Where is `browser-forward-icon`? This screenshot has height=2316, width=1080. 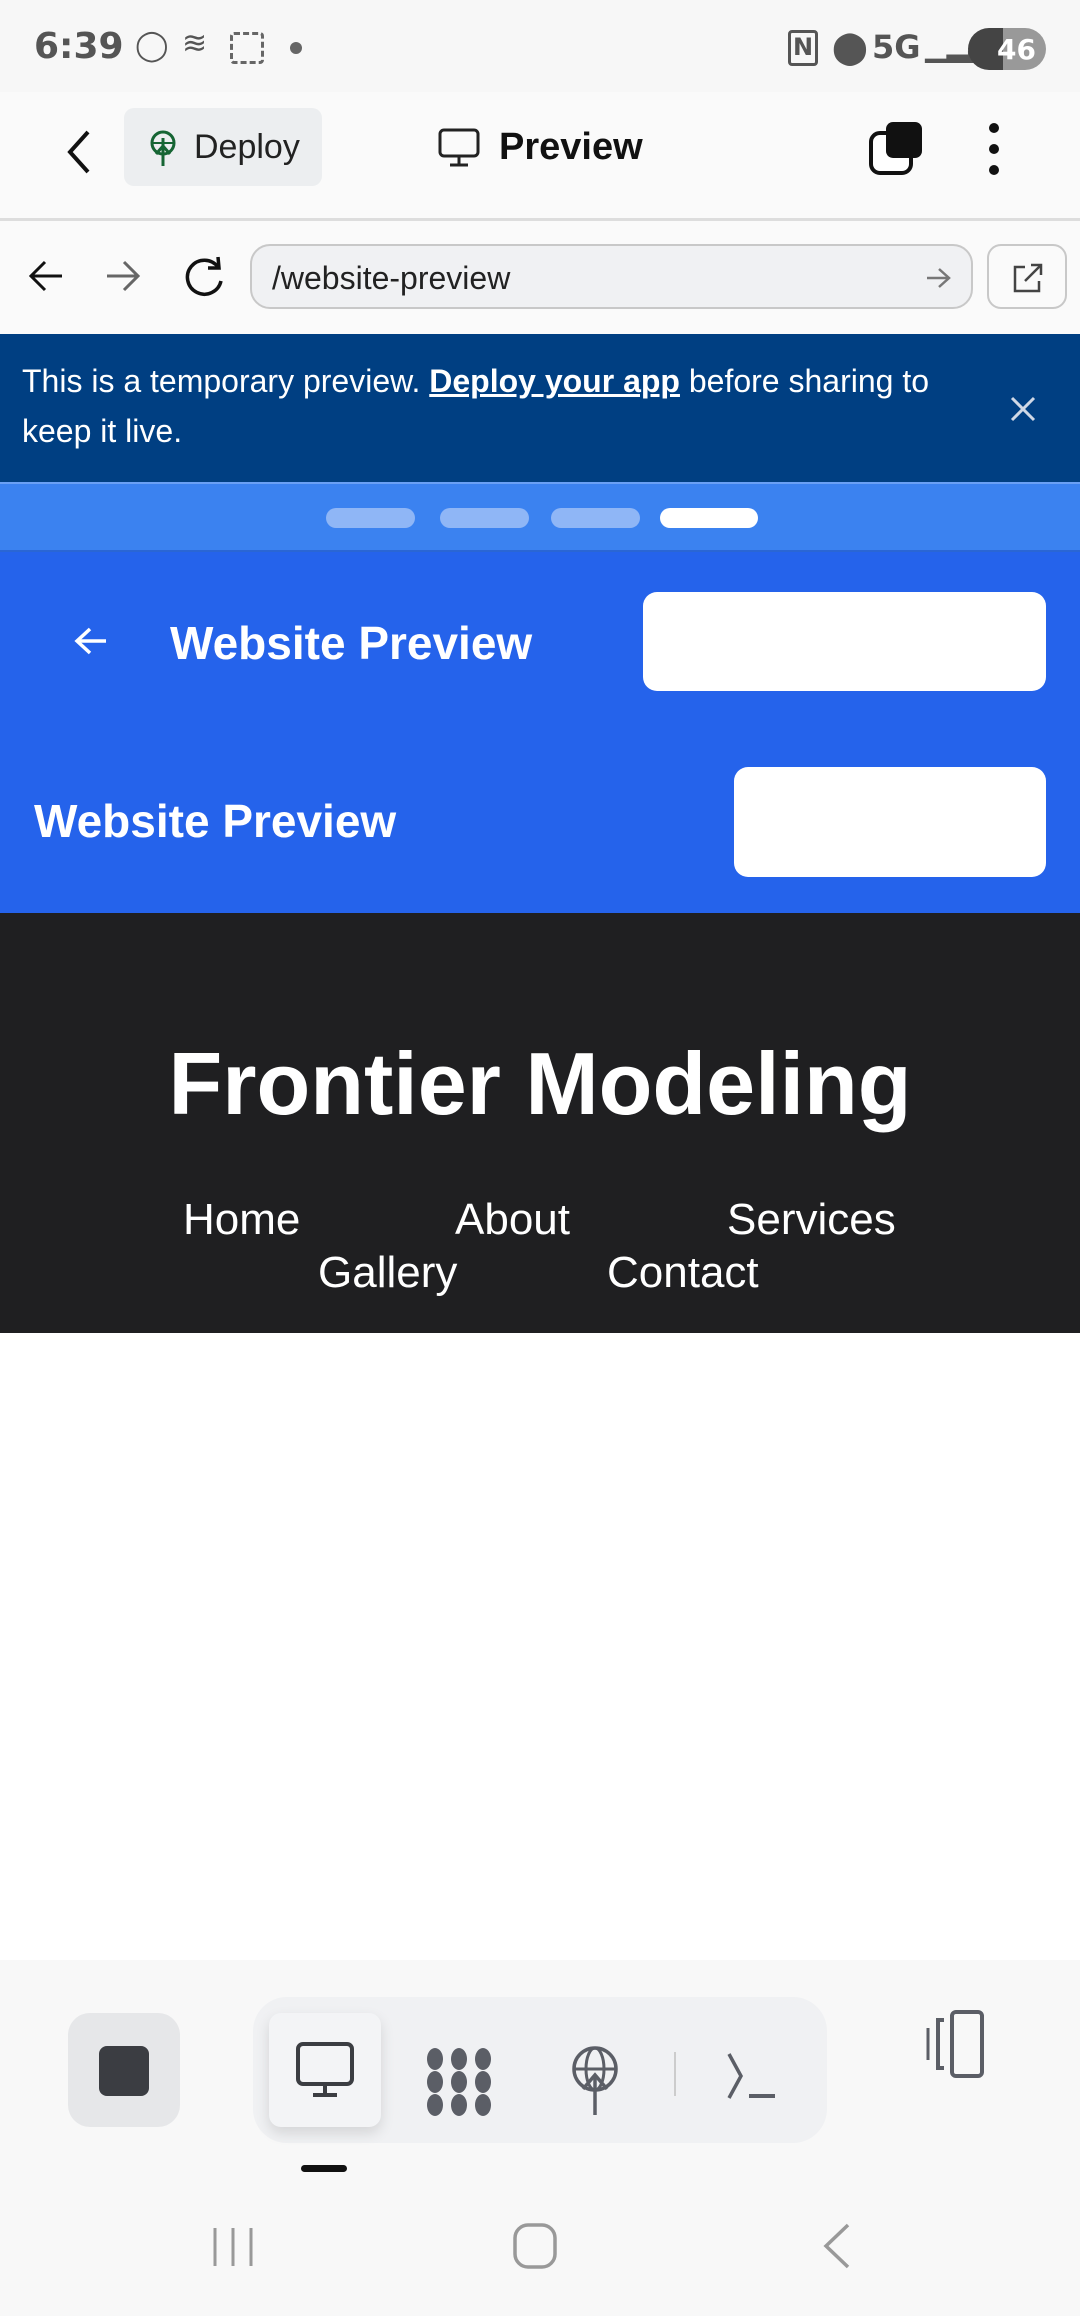 browser-forward-icon is located at coordinates (123, 276).